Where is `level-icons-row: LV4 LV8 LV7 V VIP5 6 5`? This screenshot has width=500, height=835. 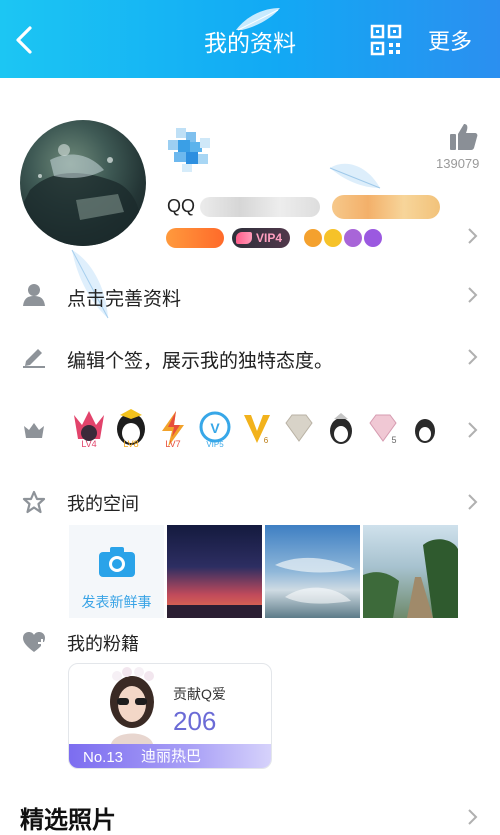 level-icons-row: LV4 LV8 LV7 V VIP5 6 5 is located at coordinates (265, 429).